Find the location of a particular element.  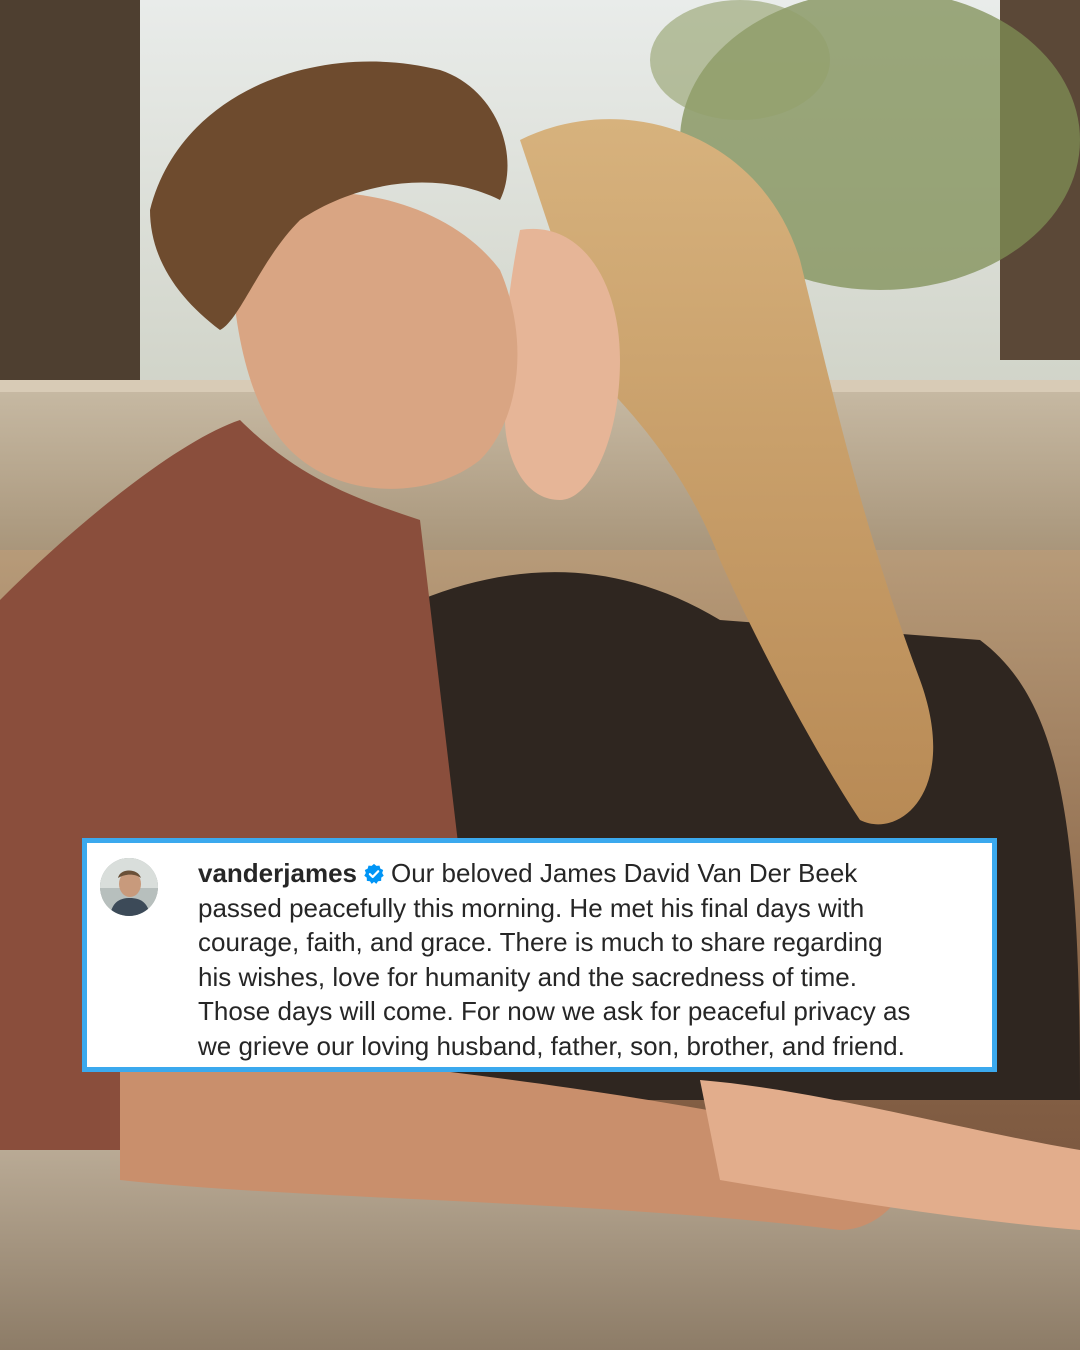

verified-badge-icon is located at coordinates (374, 873).